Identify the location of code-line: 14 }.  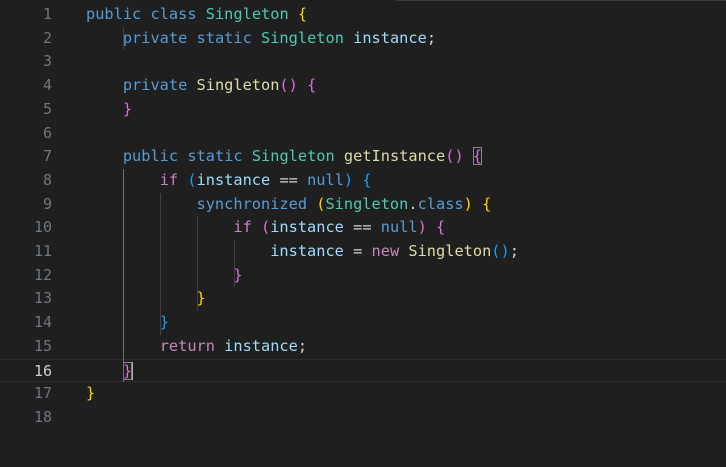
(363, 323).